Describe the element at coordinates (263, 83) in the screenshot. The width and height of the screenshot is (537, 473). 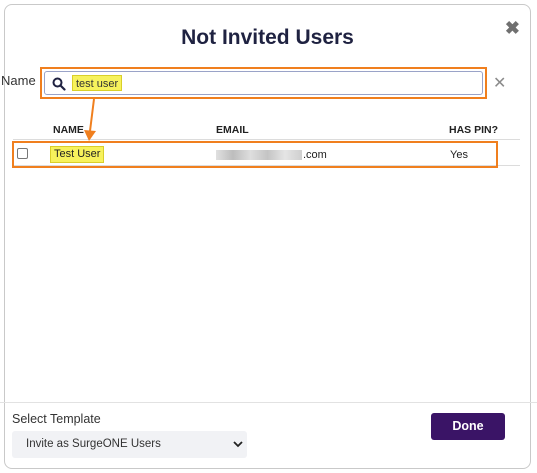
I see `name-search-input: test user` at that location.